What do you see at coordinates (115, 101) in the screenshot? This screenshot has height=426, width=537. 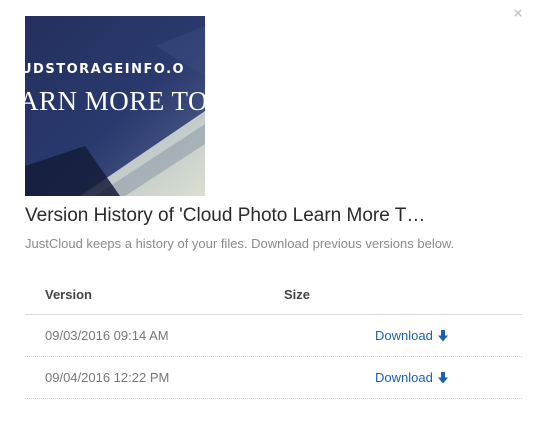 I see `thumbnail-text-line2: ARN MORE TOD` at bounding box center [115, 101].